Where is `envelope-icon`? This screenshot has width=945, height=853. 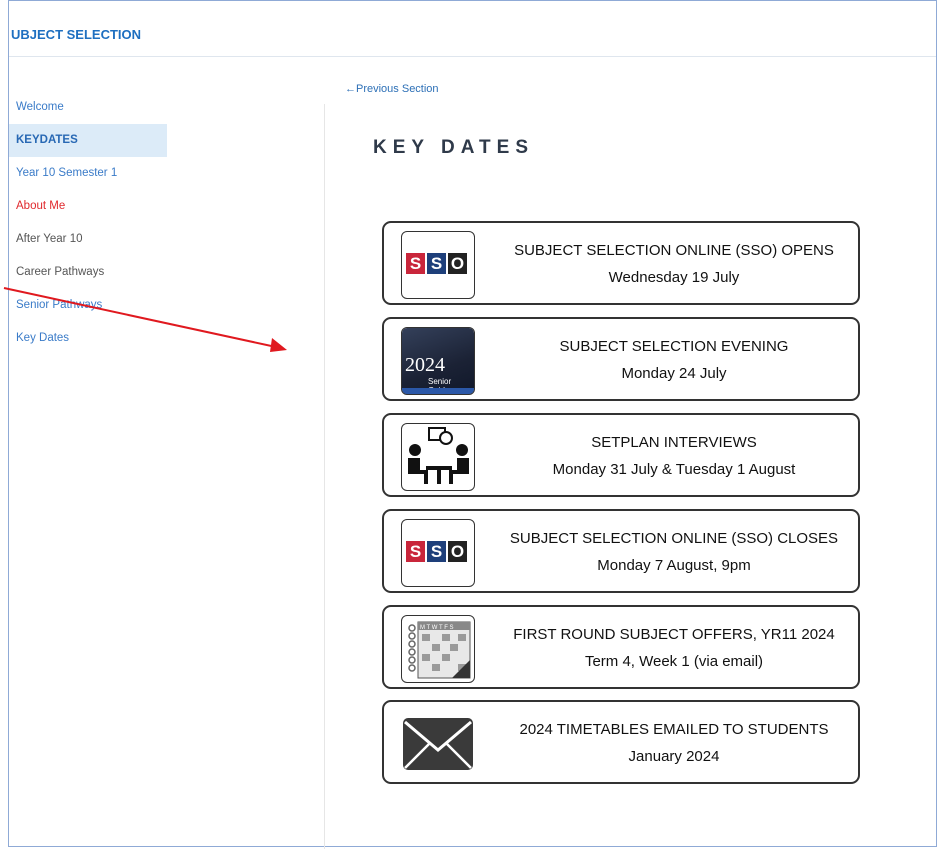 envelope-icon is located at coordinates (438, 744).